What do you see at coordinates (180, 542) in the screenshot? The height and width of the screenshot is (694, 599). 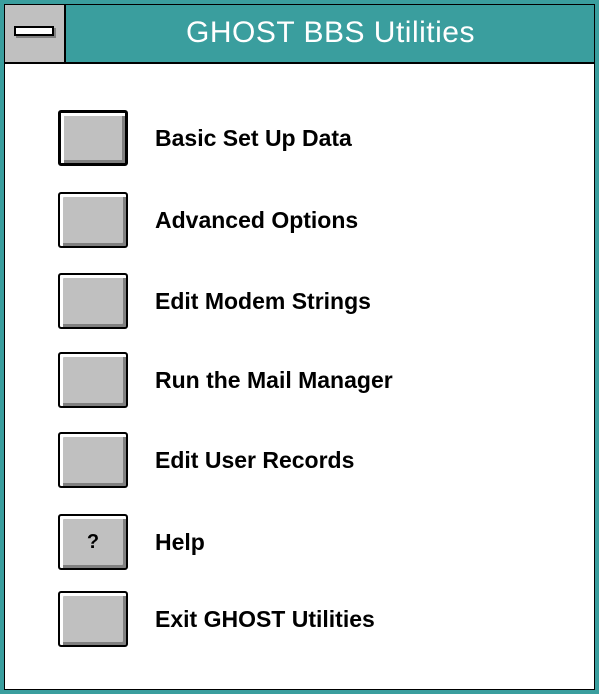 I see `help-label: Help` at bounding box center [180, 542].